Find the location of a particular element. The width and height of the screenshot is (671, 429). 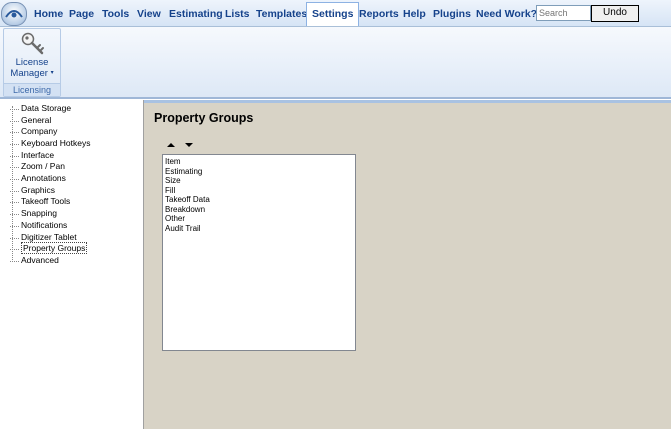

move-up-button is located at coordinates (171, 144).